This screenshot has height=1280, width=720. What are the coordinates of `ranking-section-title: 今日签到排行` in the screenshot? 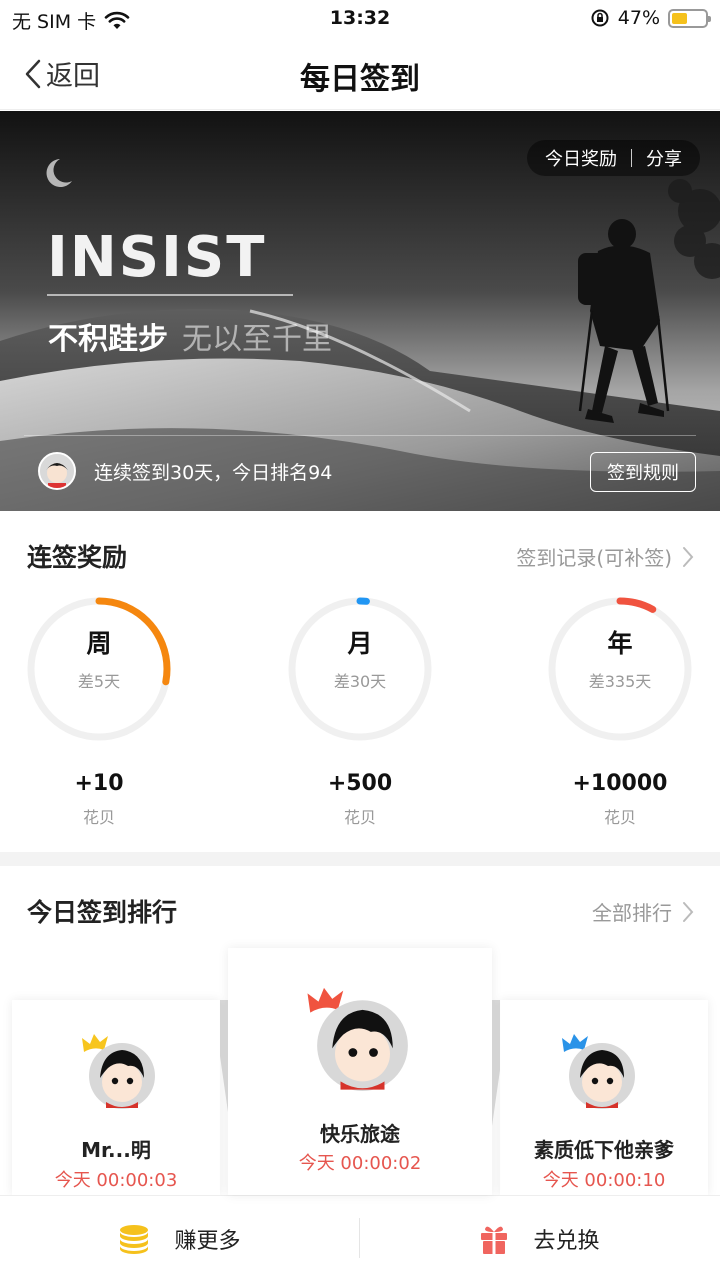 It's located at (102, 912).